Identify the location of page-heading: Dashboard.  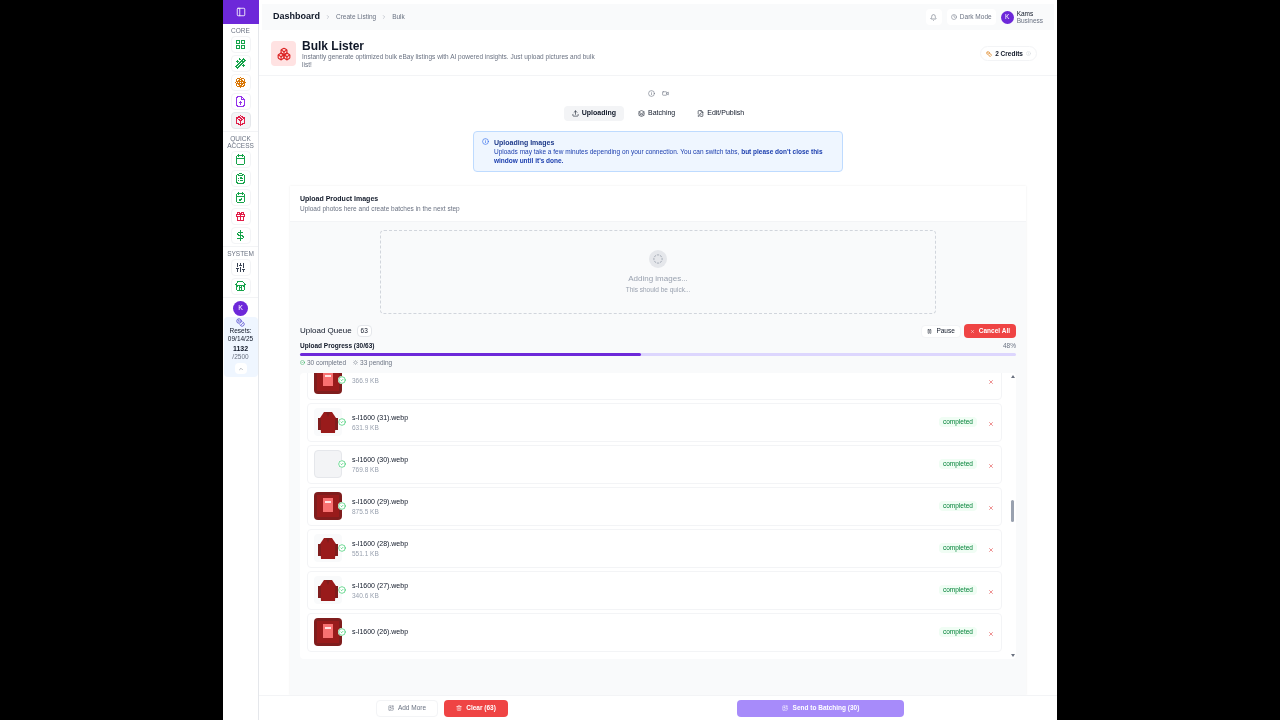
(296, 17).